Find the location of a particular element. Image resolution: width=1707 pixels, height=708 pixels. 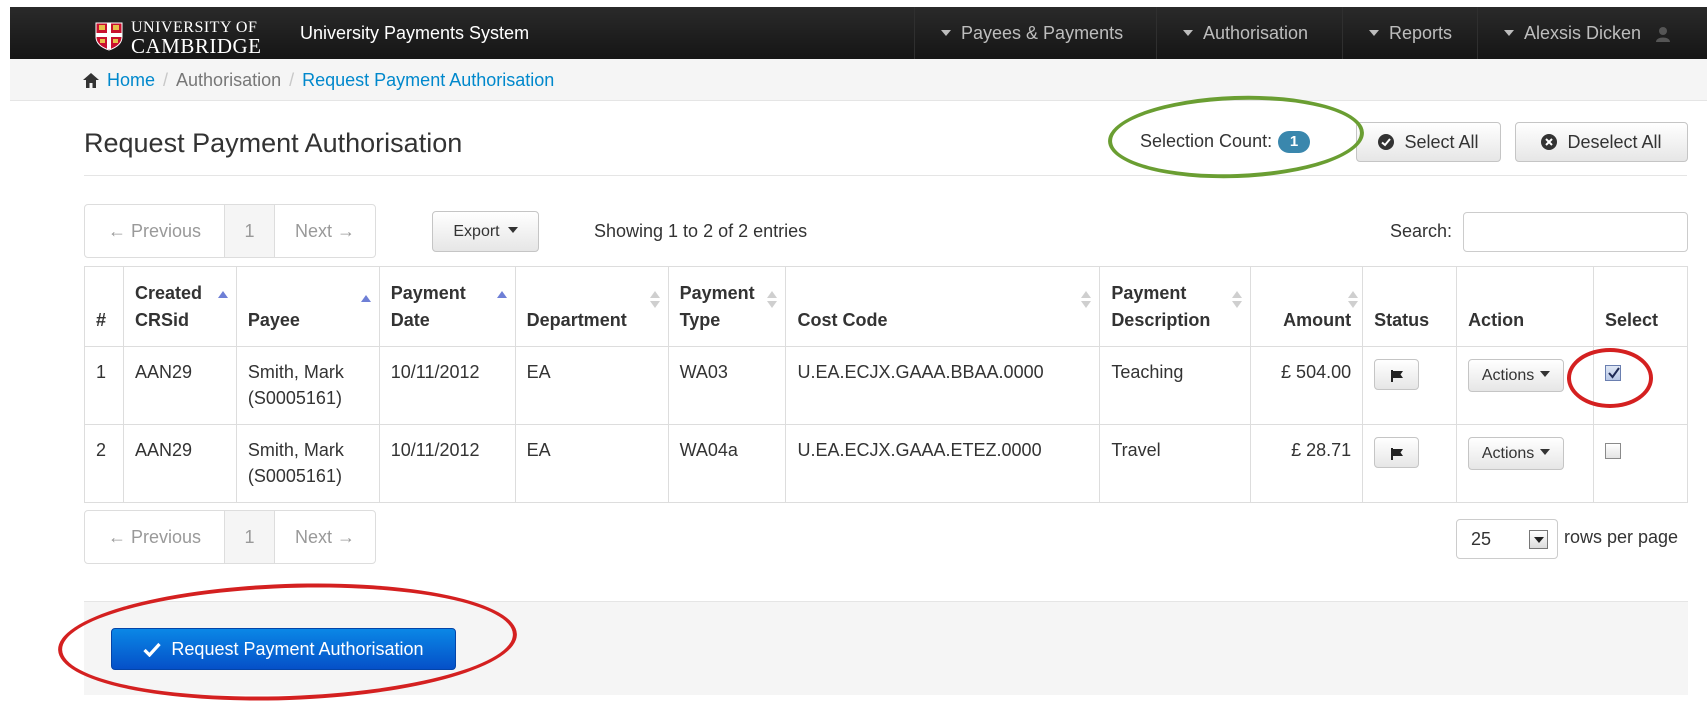

breadcrumb-home: Home is located at coordinates (131, 80).